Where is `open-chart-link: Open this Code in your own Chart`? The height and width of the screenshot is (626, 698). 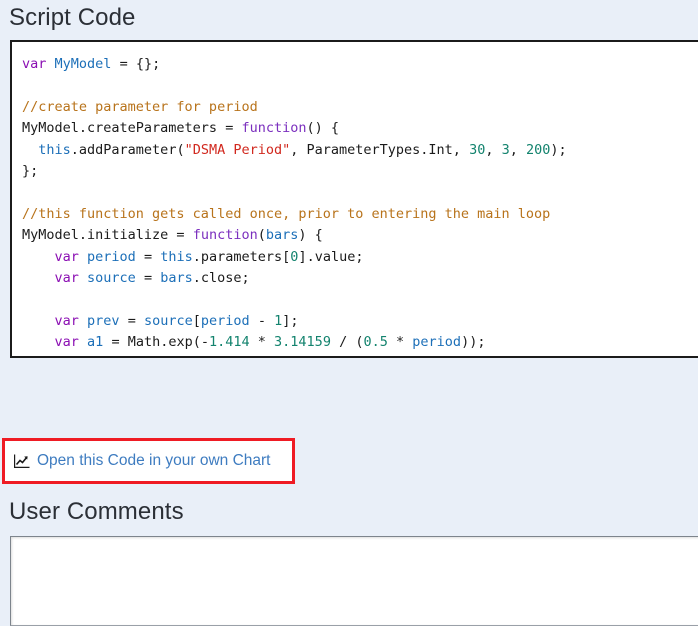
open-chart-link: Open this Code in your own Chart is located at coordinates (142, 461).